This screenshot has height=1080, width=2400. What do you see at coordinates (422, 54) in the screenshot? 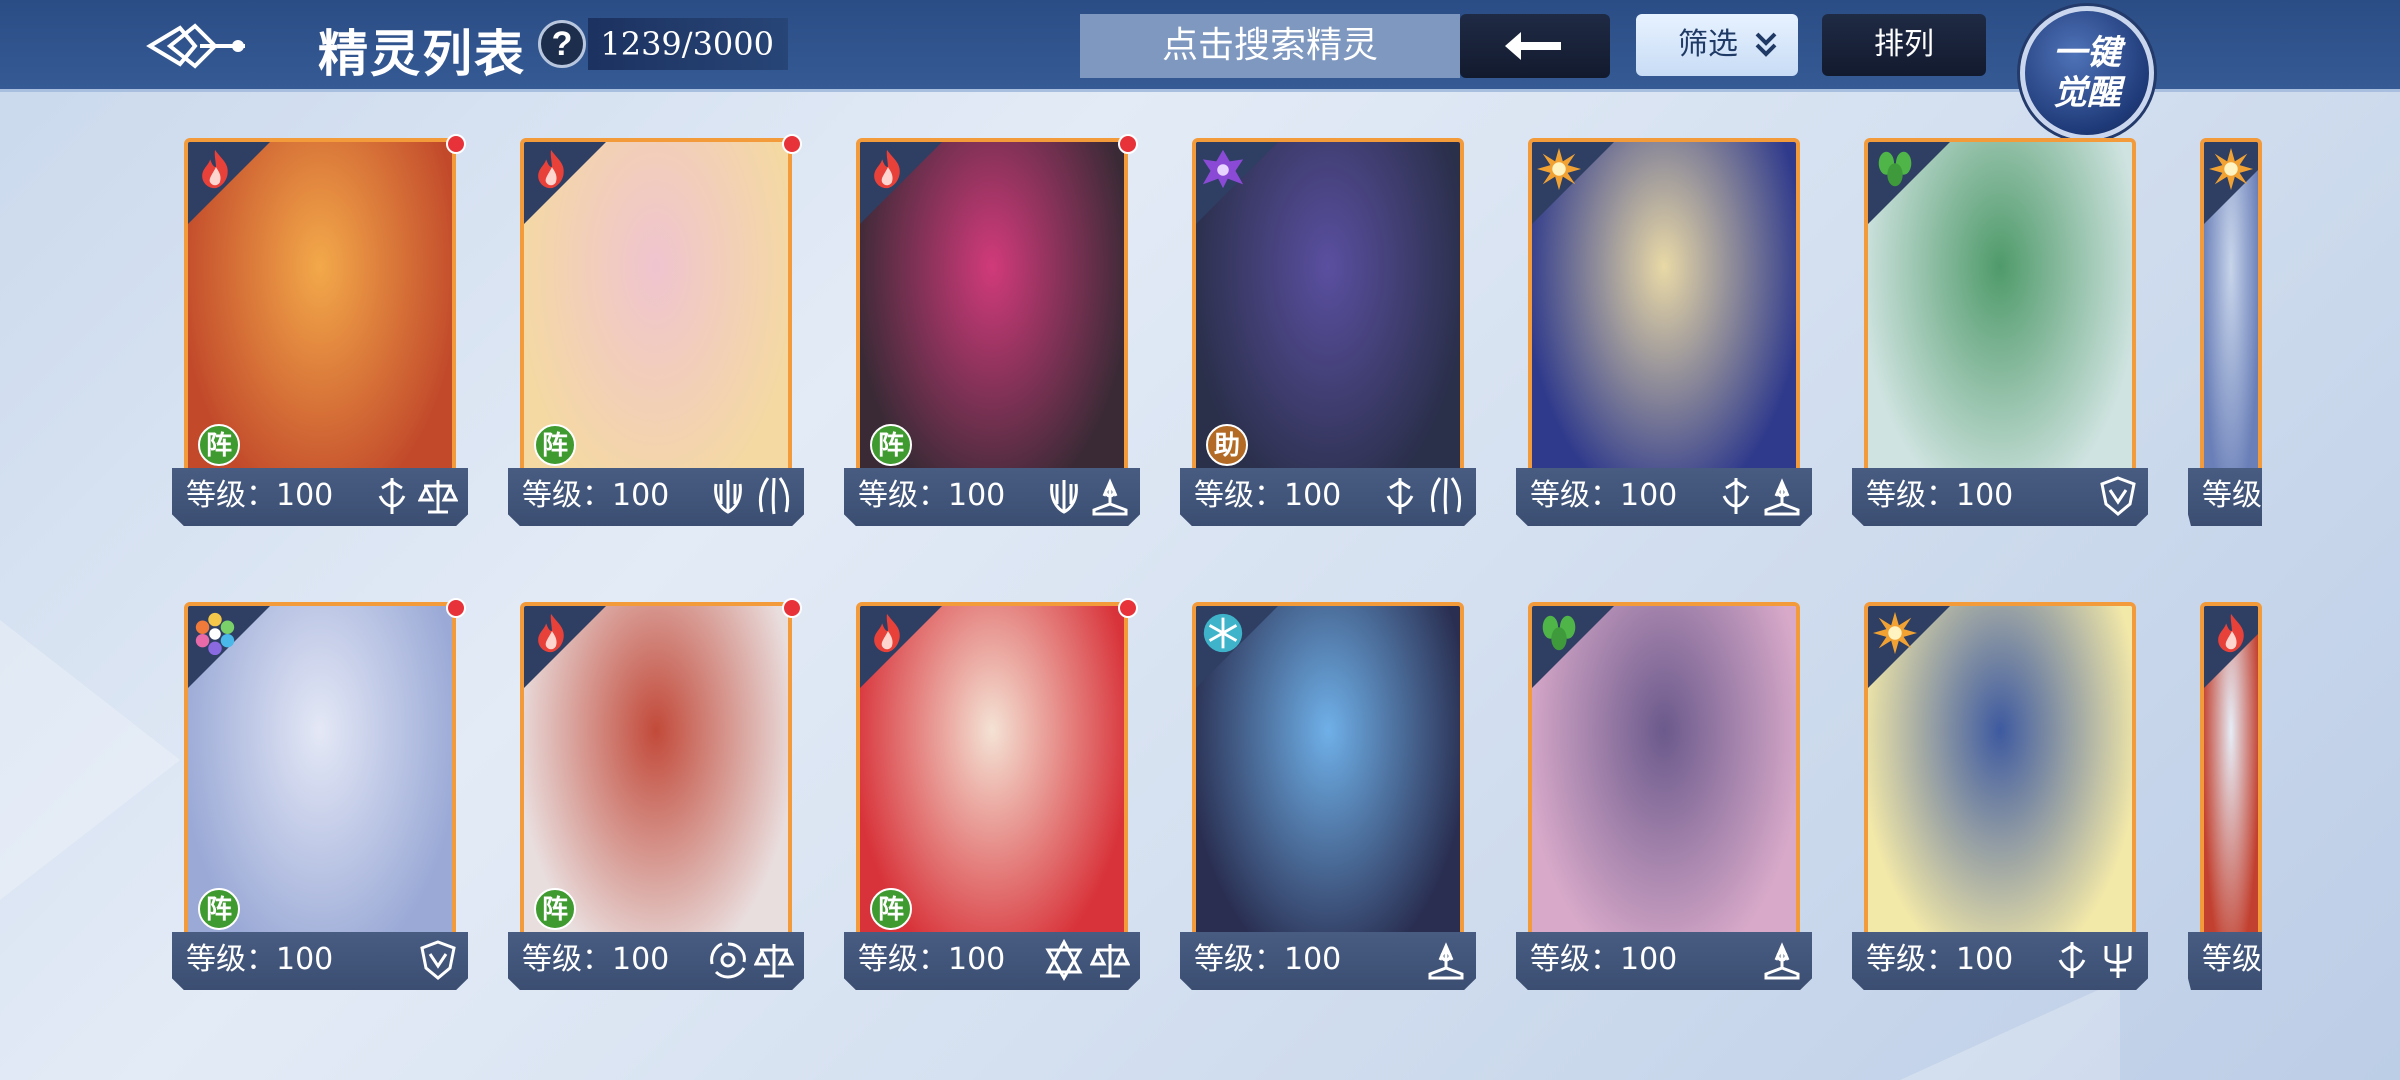
I see `page-title: 精灵列表` at bounding box center [422, 54].